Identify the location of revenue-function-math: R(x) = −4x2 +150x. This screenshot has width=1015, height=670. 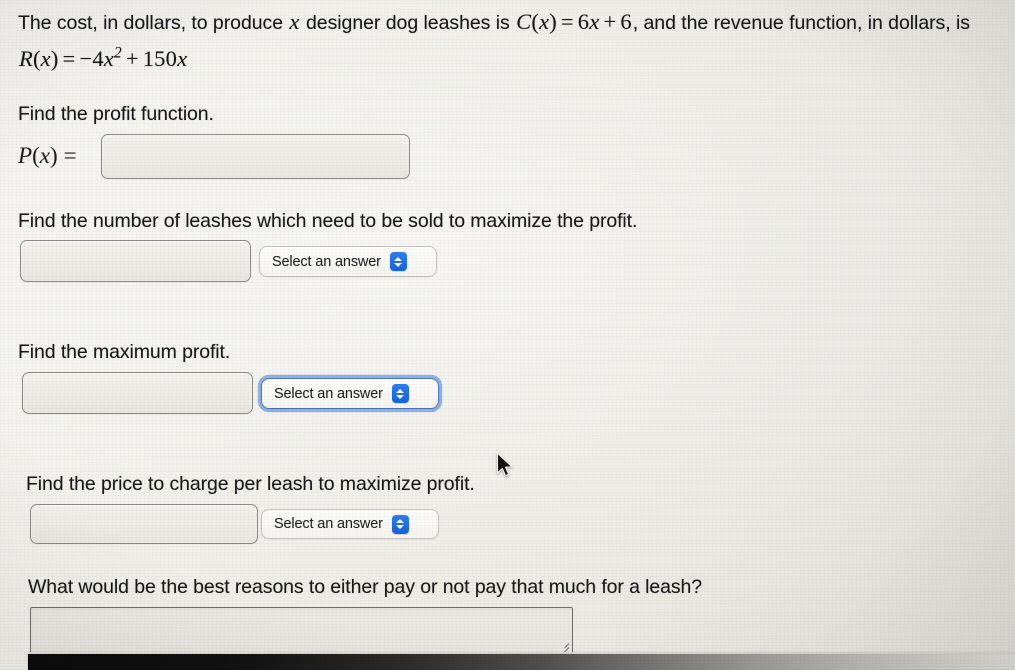
(103, 57).